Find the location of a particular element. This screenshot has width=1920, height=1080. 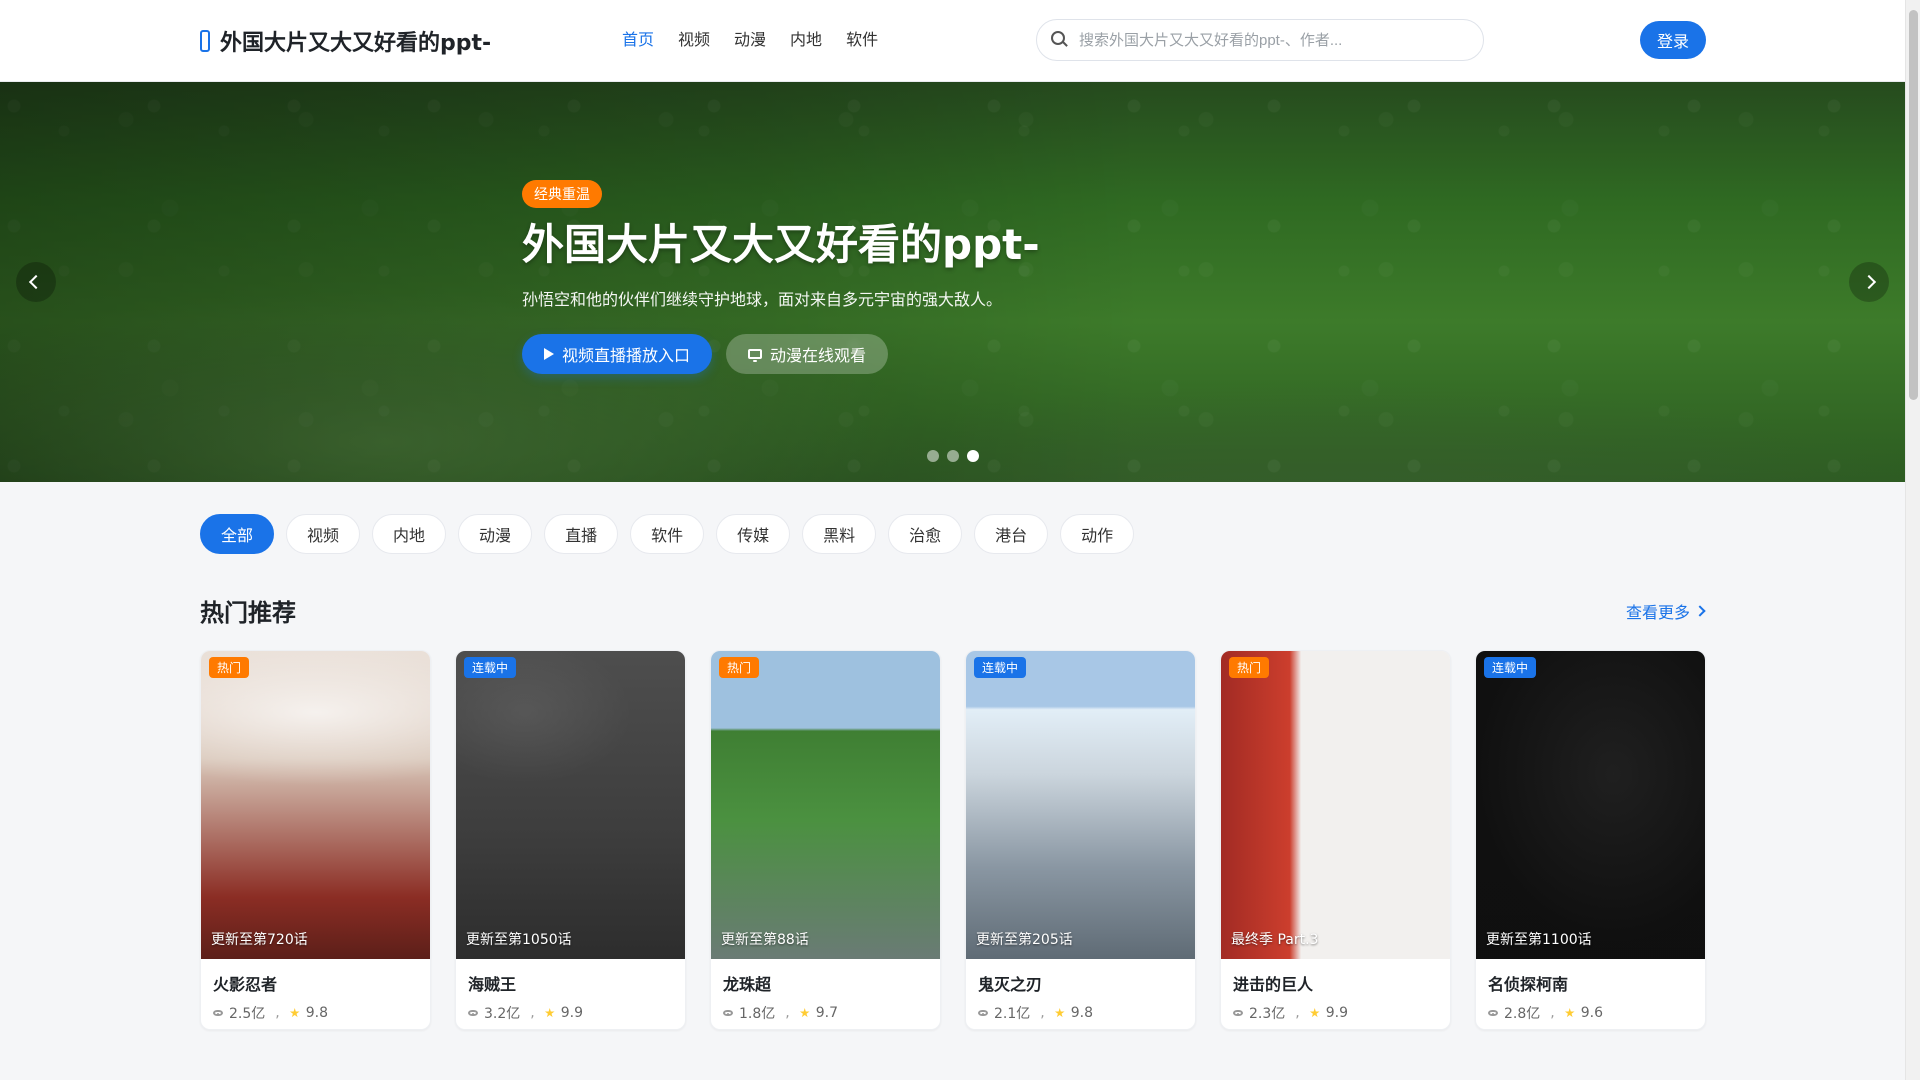

anime-online-label: 动漫在线观看 is located at coordinates (818, 357).